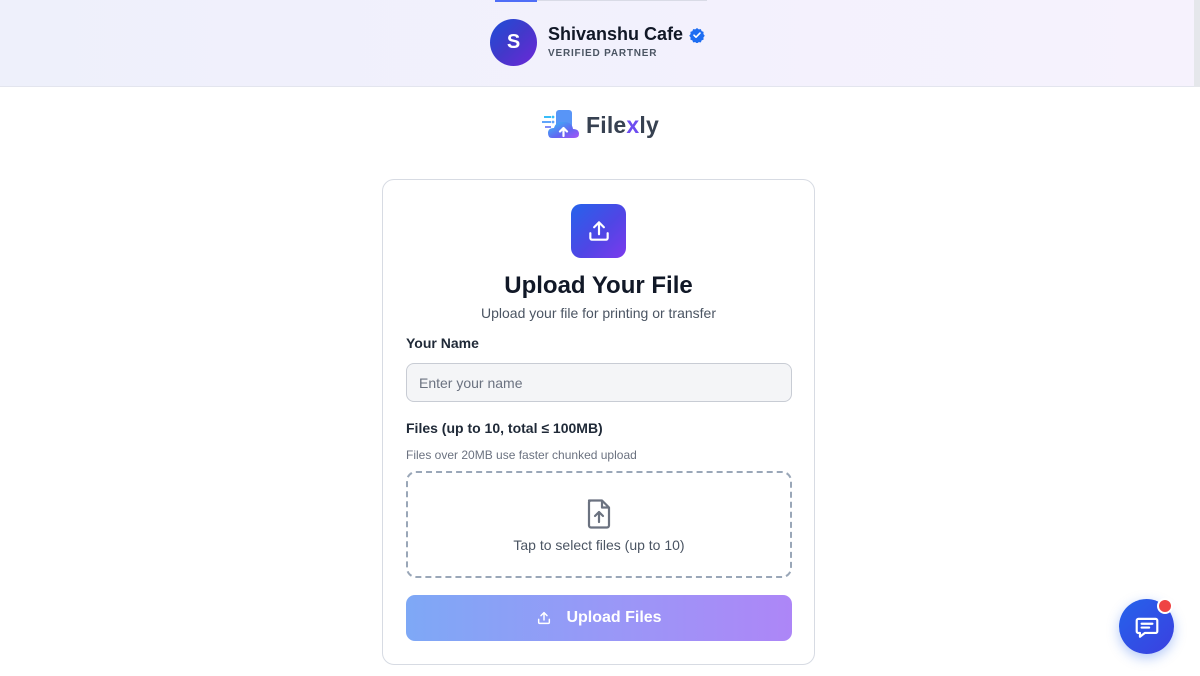 This screenshot has height=676, width=1200. What do you see at coordinates (599, 514) in the screenshot?
I see `file-upload-icon` at bounding box center [599, 514].